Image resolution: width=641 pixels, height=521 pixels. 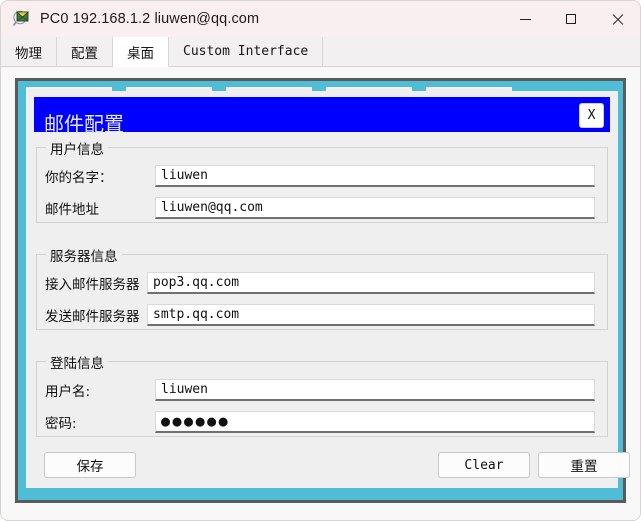 I want to click on tab-custom-interface: Custom Interface, so click(x=246, y=51).